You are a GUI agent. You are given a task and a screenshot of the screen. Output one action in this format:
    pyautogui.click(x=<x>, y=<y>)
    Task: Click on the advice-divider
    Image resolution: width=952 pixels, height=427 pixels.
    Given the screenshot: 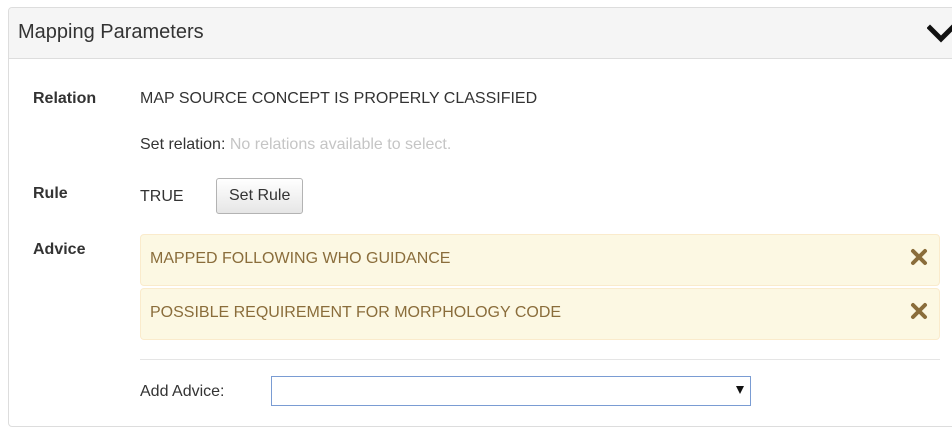 What is the action you would take?
    pyautogui.click(x=540, y=359)
    